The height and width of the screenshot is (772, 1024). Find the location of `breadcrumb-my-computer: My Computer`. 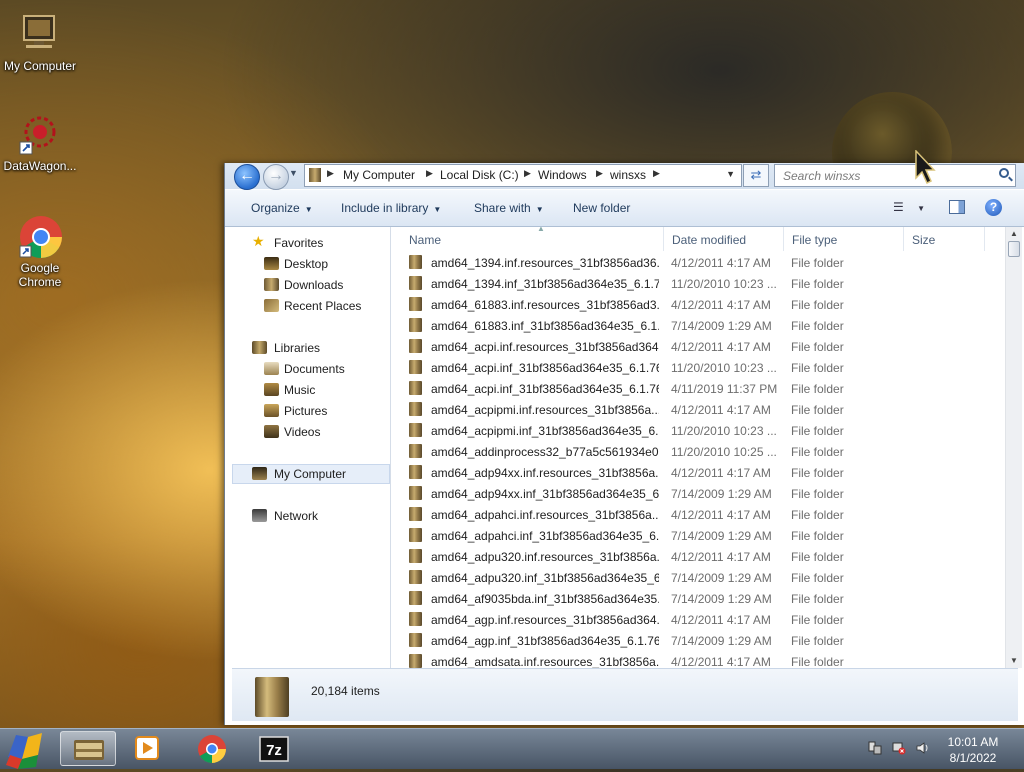

breadcrumb-my-computer: My Computer is located at coordinates (379, 175).